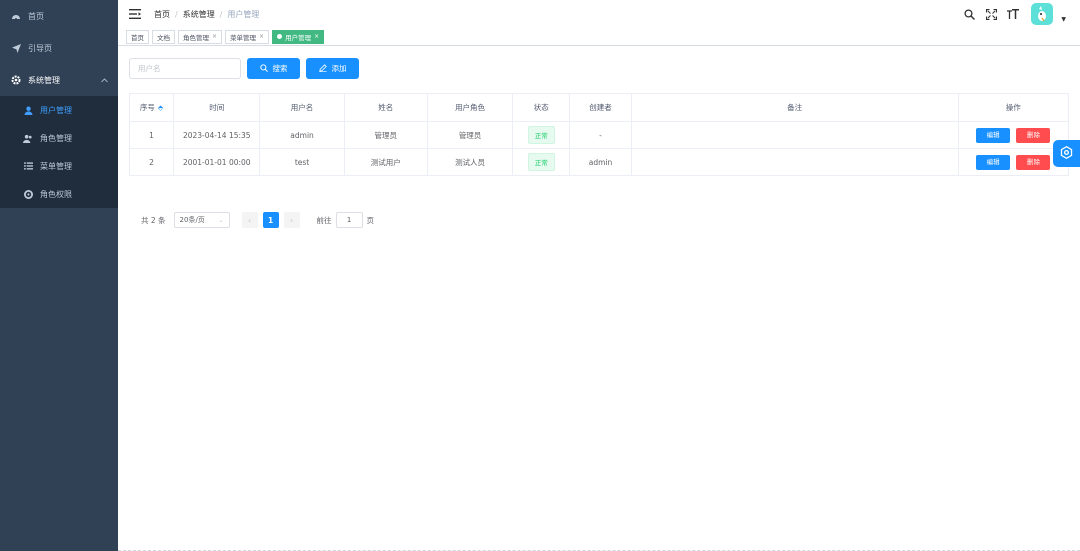 The width and height of the screenshot is (1080, 551). Describe the element at coordinates (1042, 14) in the screenshot. I see `avatar` at that location.